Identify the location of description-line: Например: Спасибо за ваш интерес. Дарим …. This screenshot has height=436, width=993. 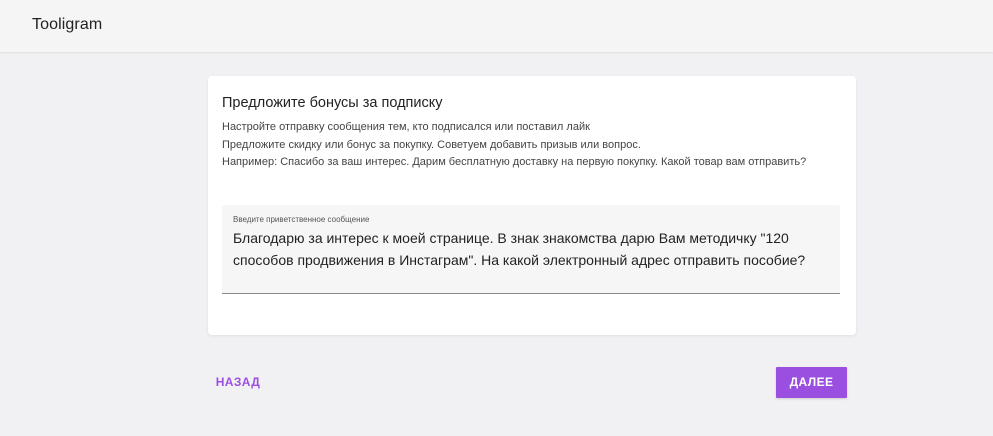
(514, 162).